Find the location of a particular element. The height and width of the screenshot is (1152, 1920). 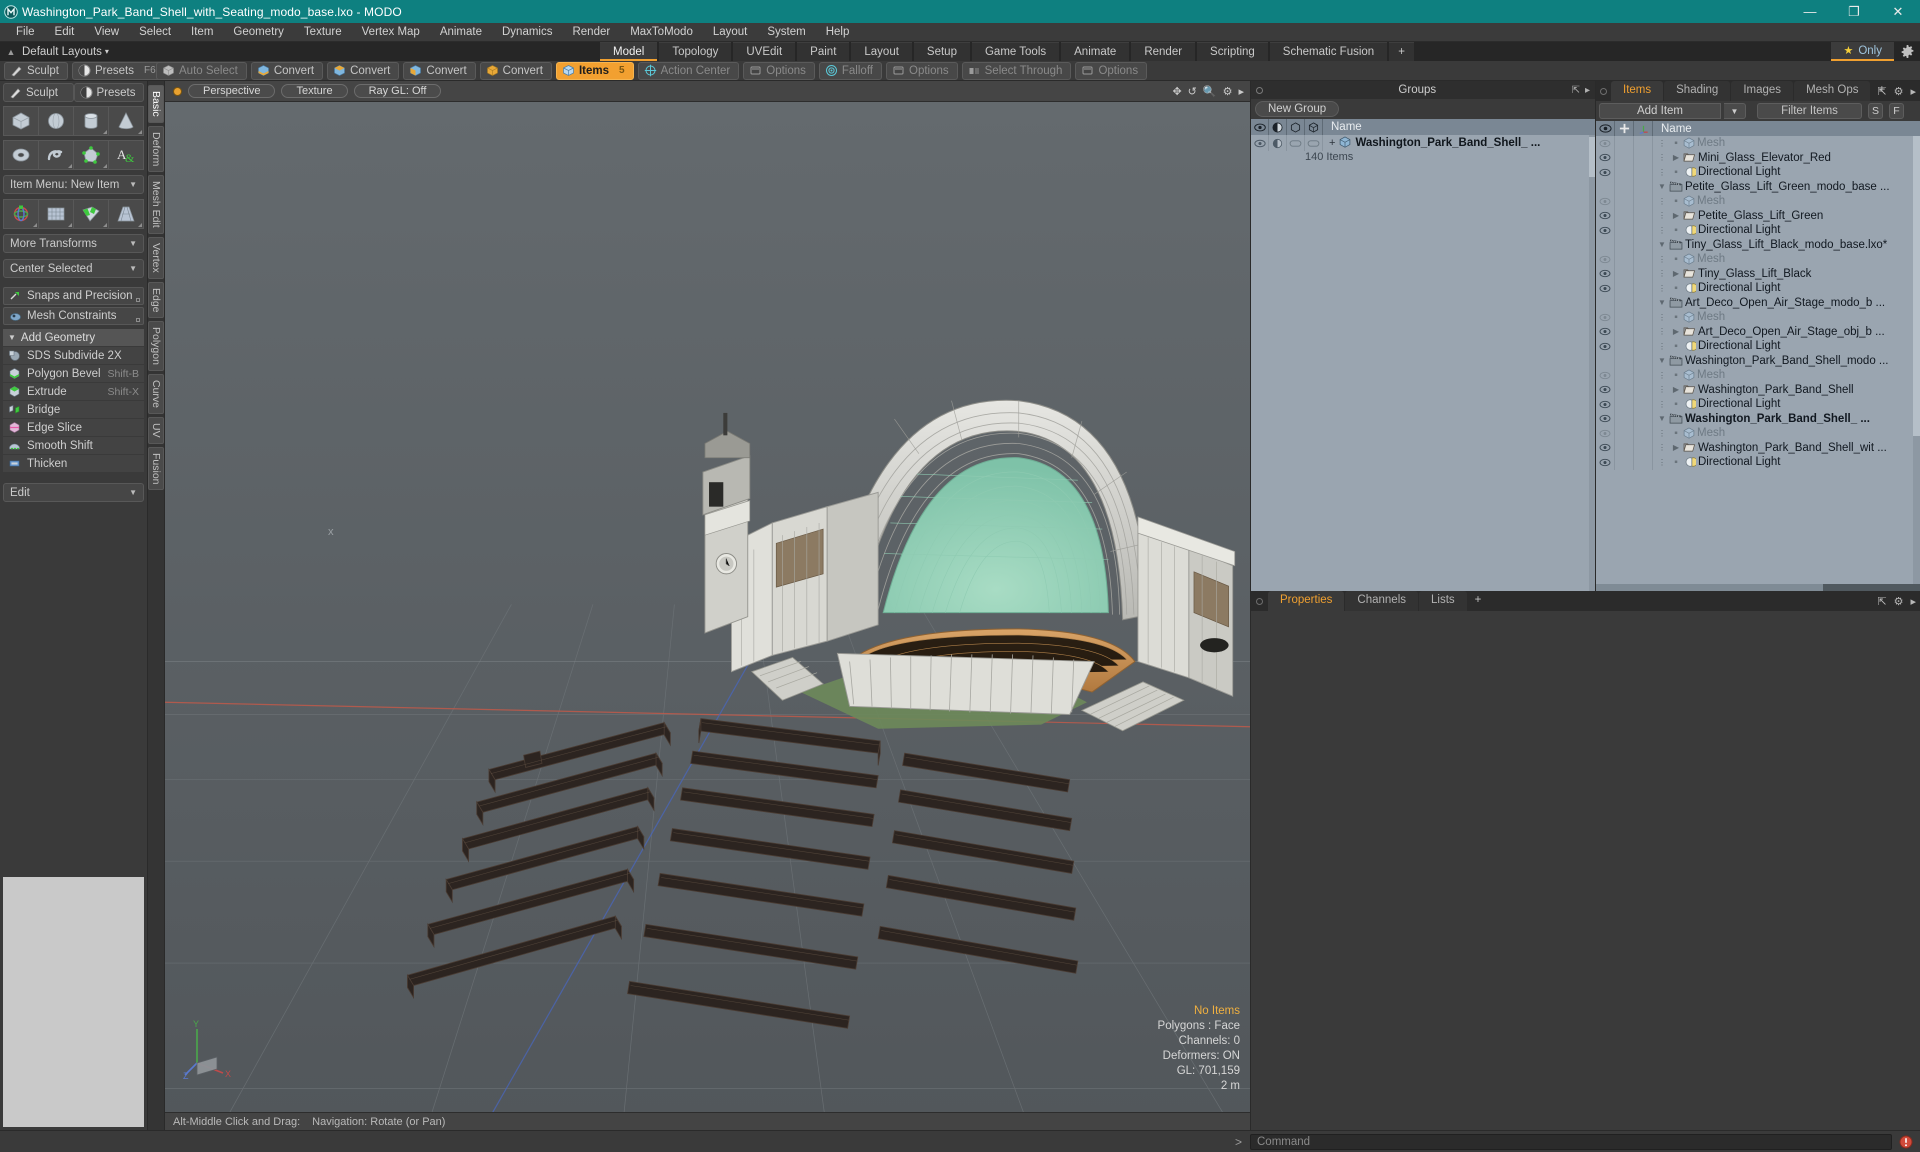

options-button-2: Options is located at coordinates (922, 70).